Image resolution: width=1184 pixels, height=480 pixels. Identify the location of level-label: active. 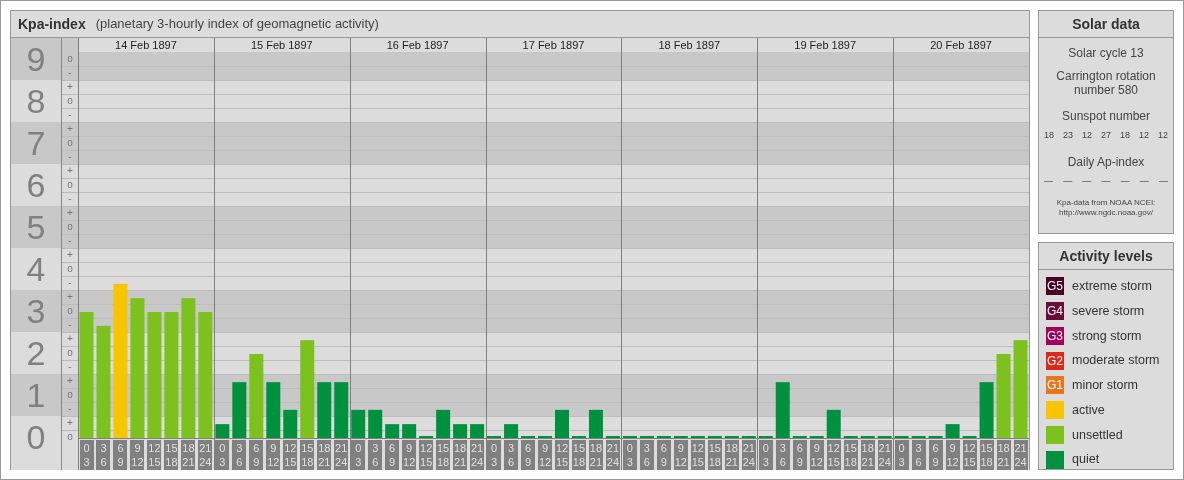
(1088, 410).